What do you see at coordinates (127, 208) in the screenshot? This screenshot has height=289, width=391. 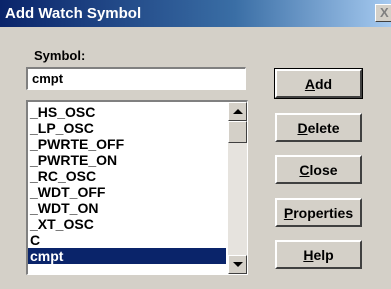 I see `list-item: _WDT_ON` at bounding box center [127, 208].